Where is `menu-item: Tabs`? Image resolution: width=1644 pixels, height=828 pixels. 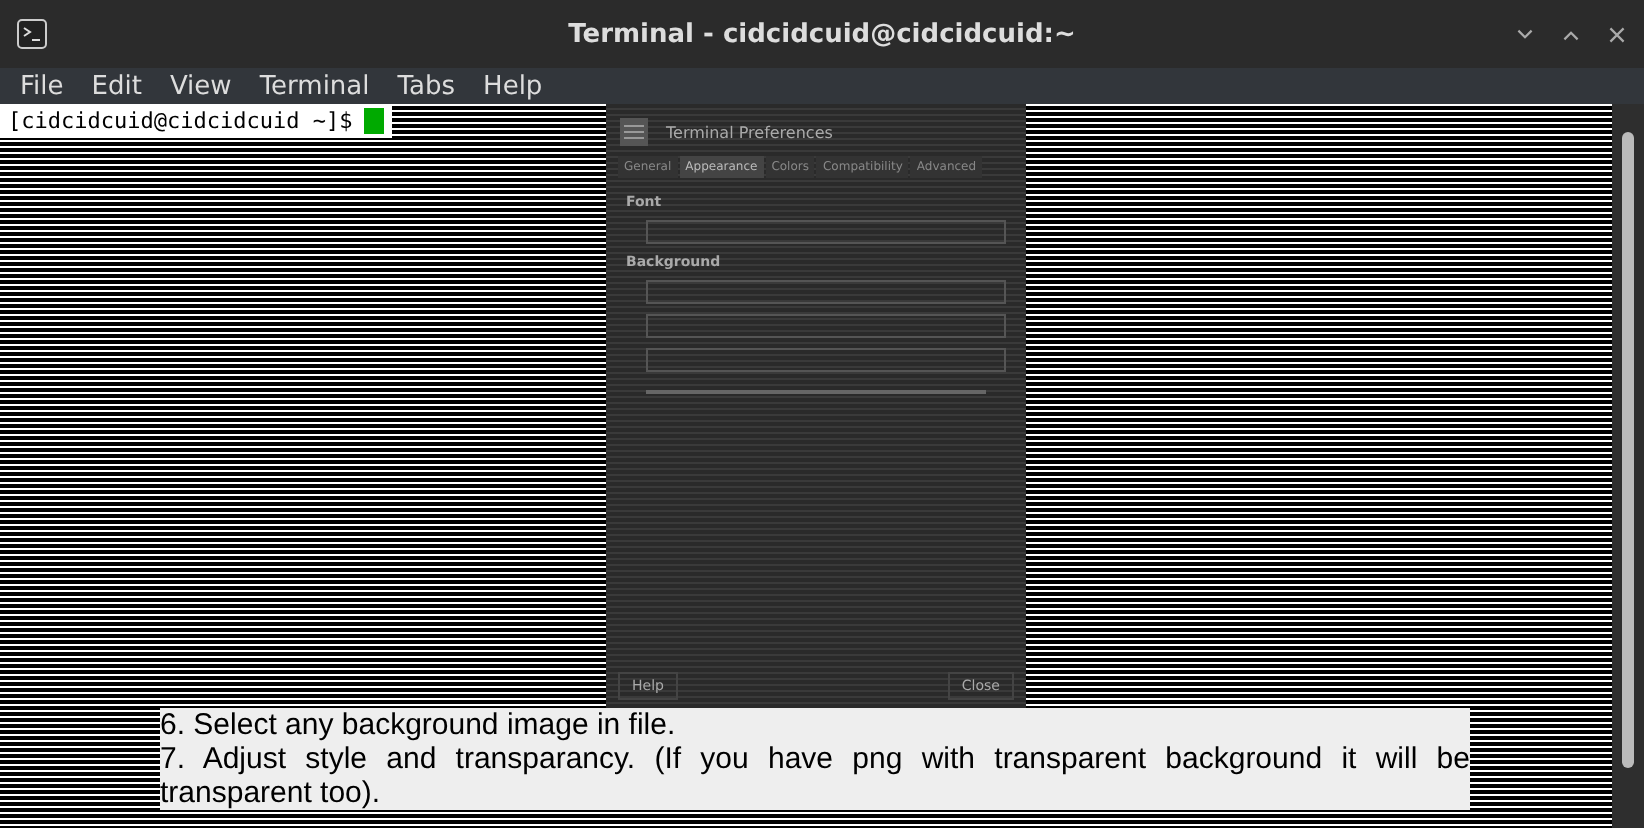
menu-item: Tabs is located at coordinates (426, 86).